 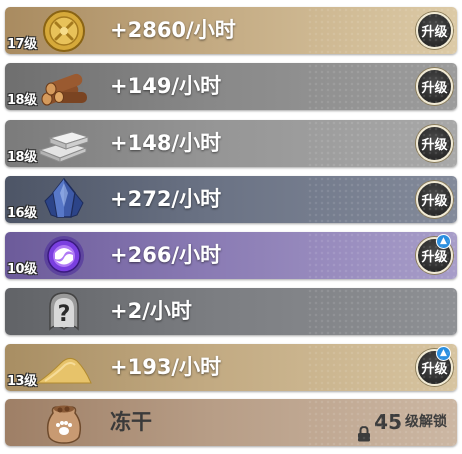 What do you see at coordinates (231, 143) in the screenshot?
I see `resource-row-stone: 18级 +148/小时 升级` at bounding box center [231, 143].